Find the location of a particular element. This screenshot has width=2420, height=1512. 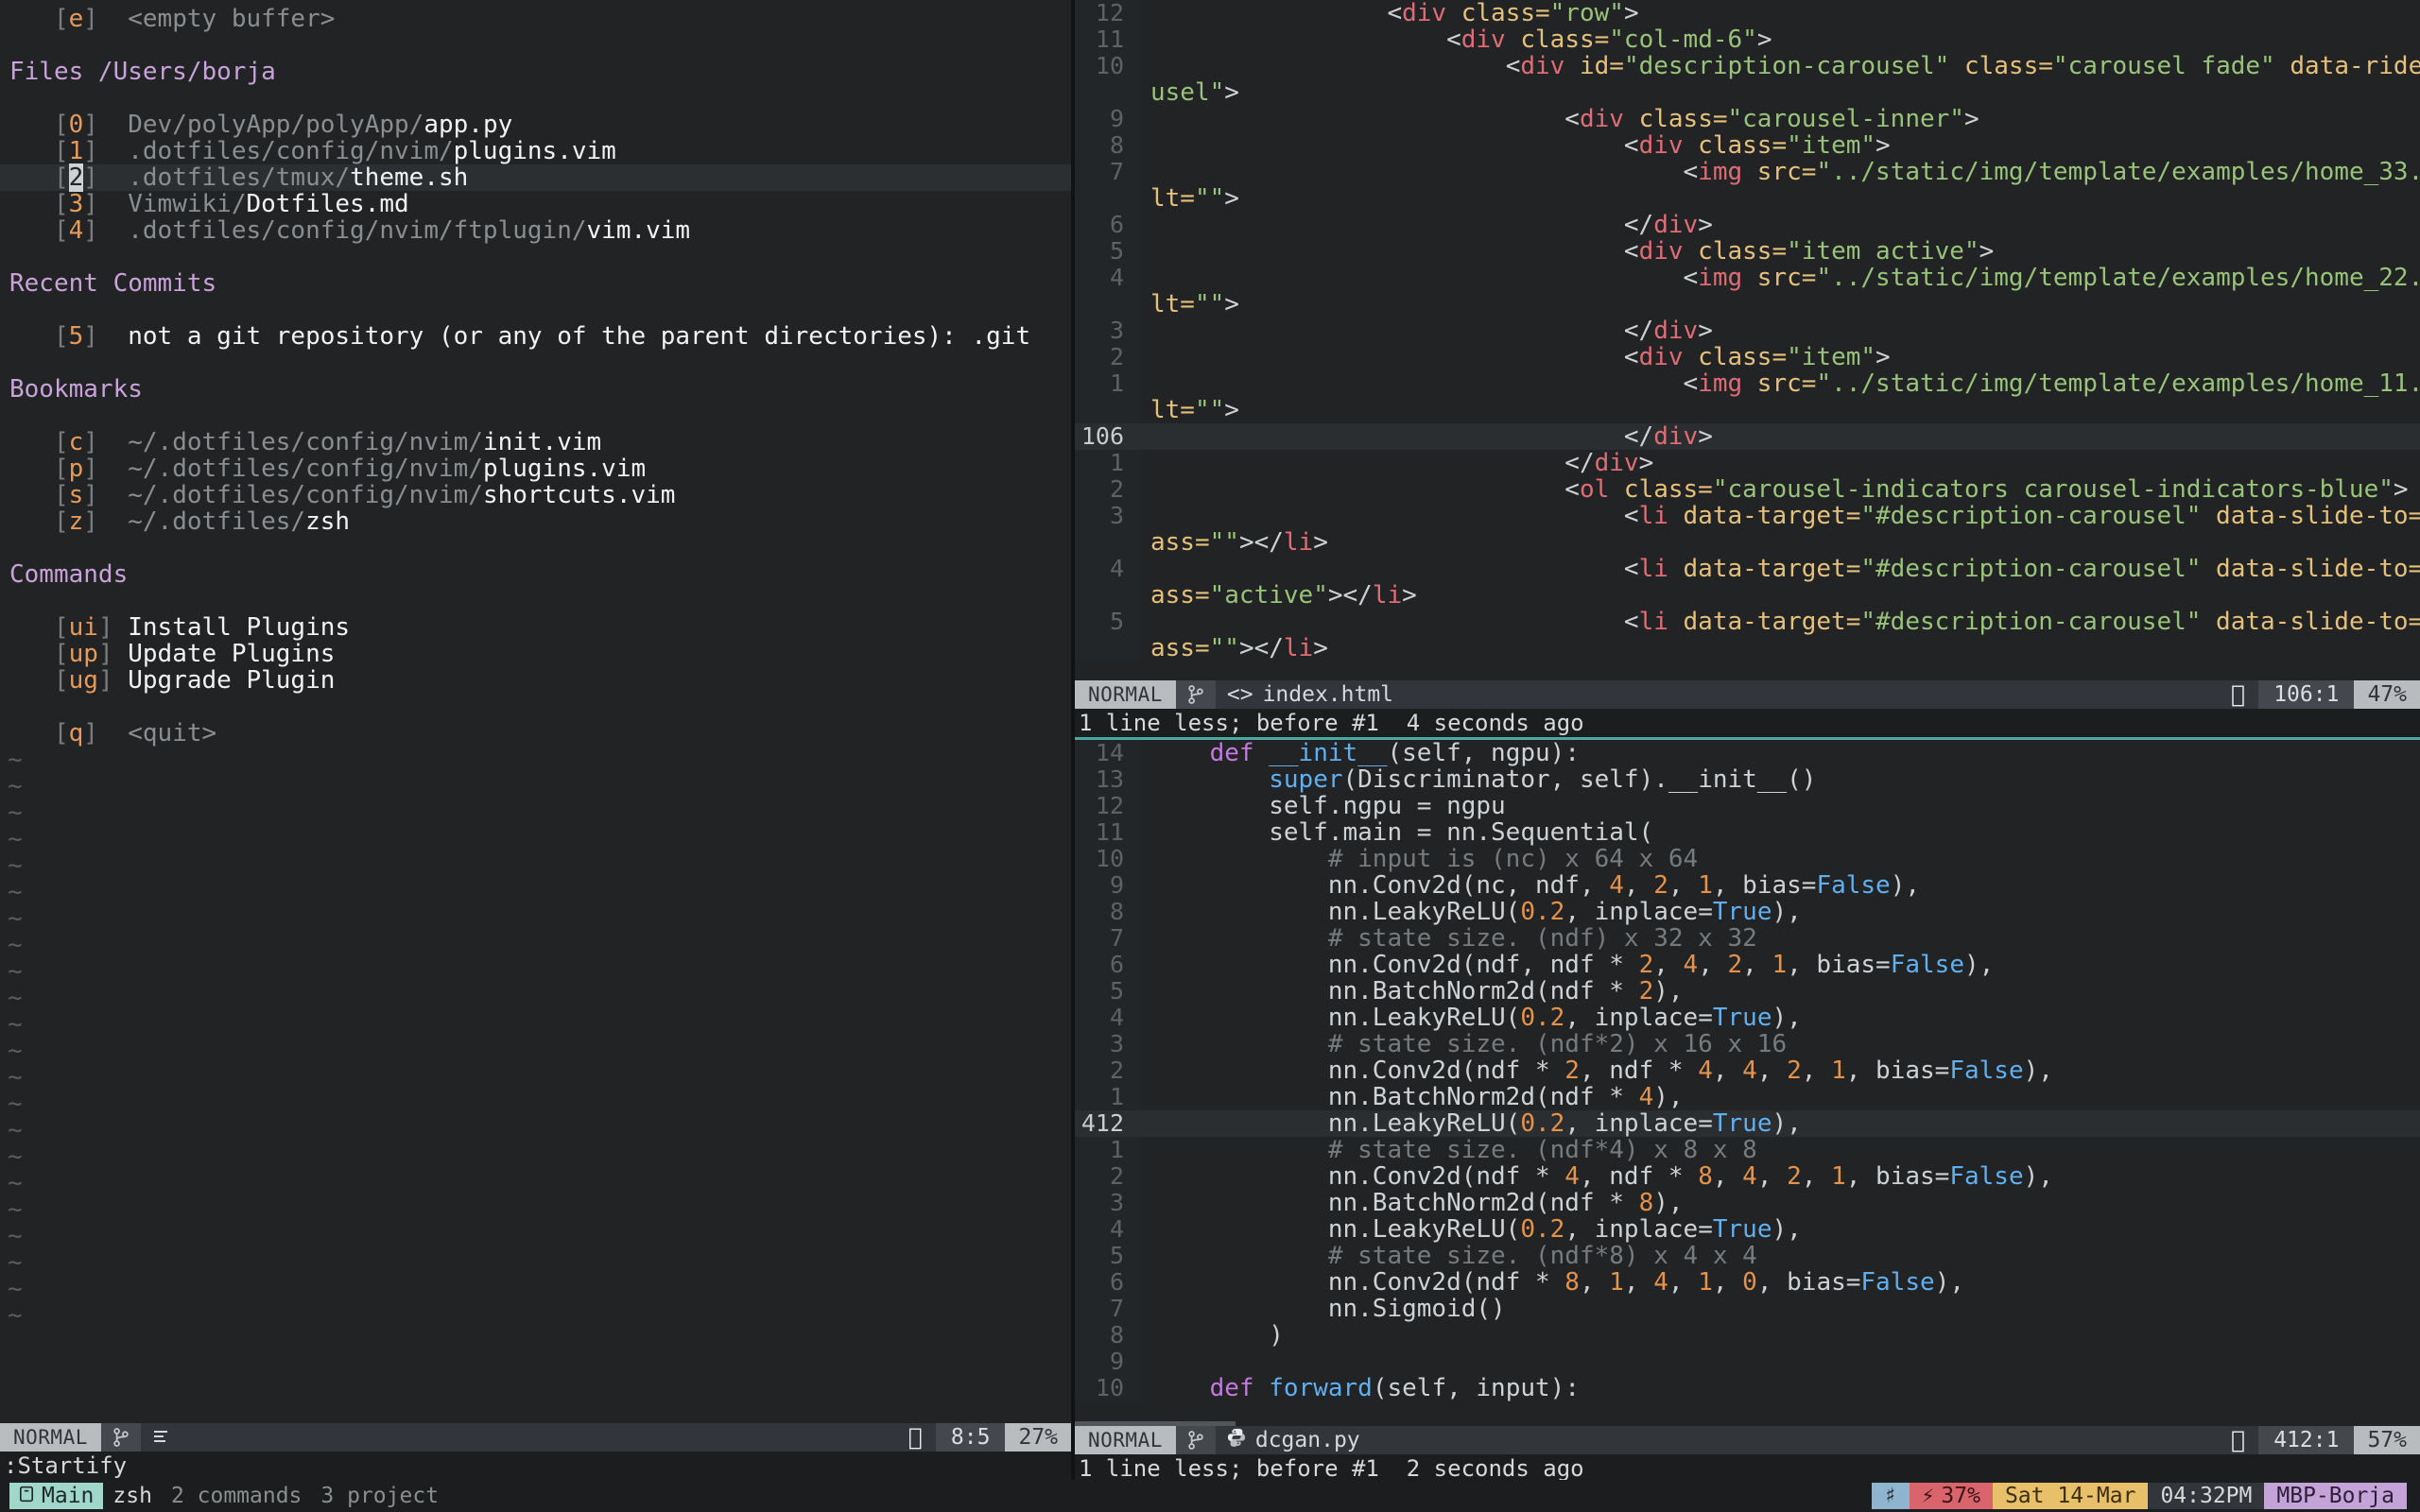

code-line: 7 nn.Sigmoid() is located at coordinates (1747, 1309).